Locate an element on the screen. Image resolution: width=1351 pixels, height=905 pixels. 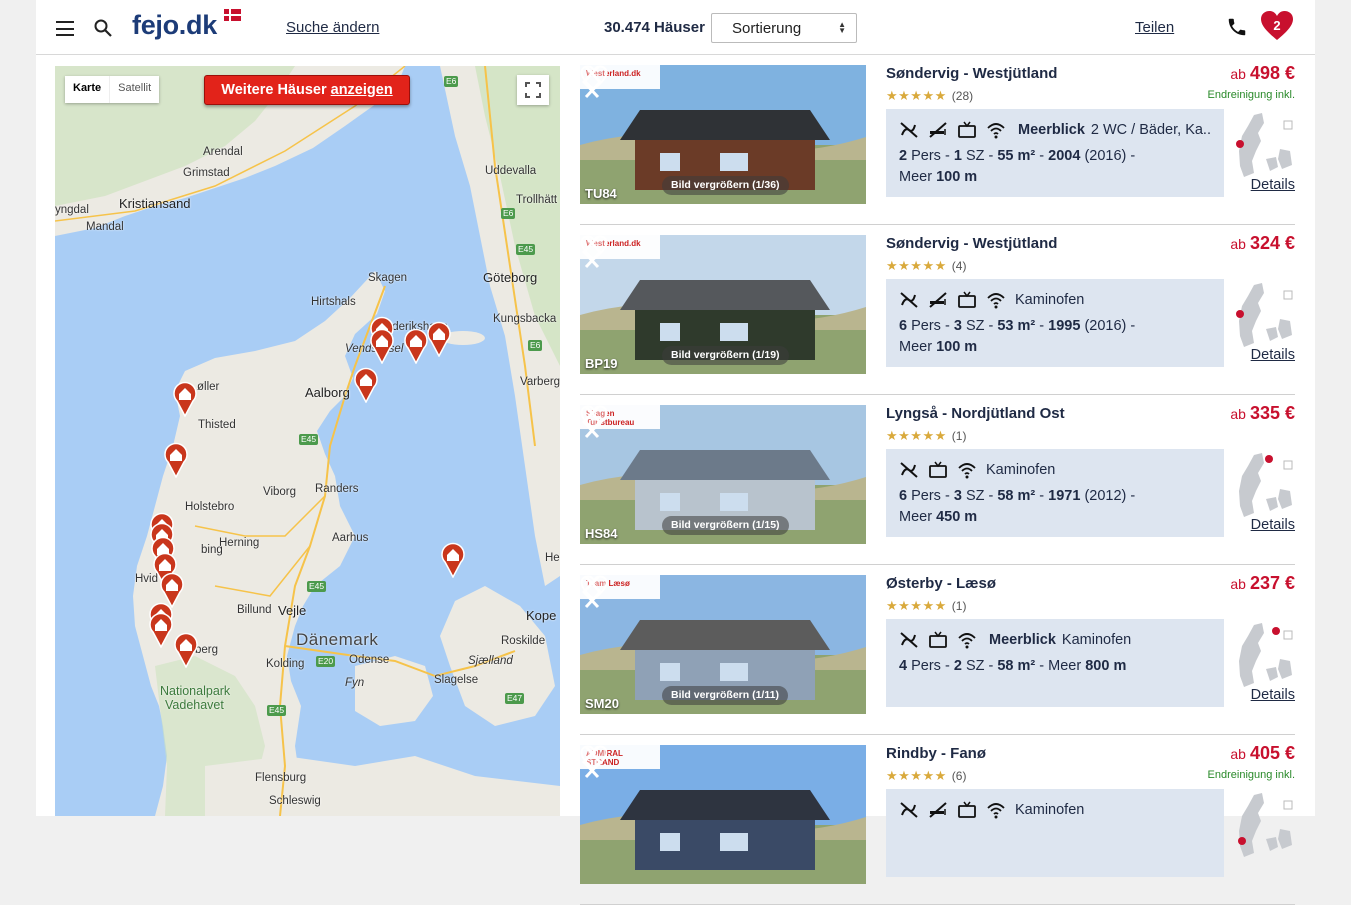
menu-icon is located at coordinates (65, 28).